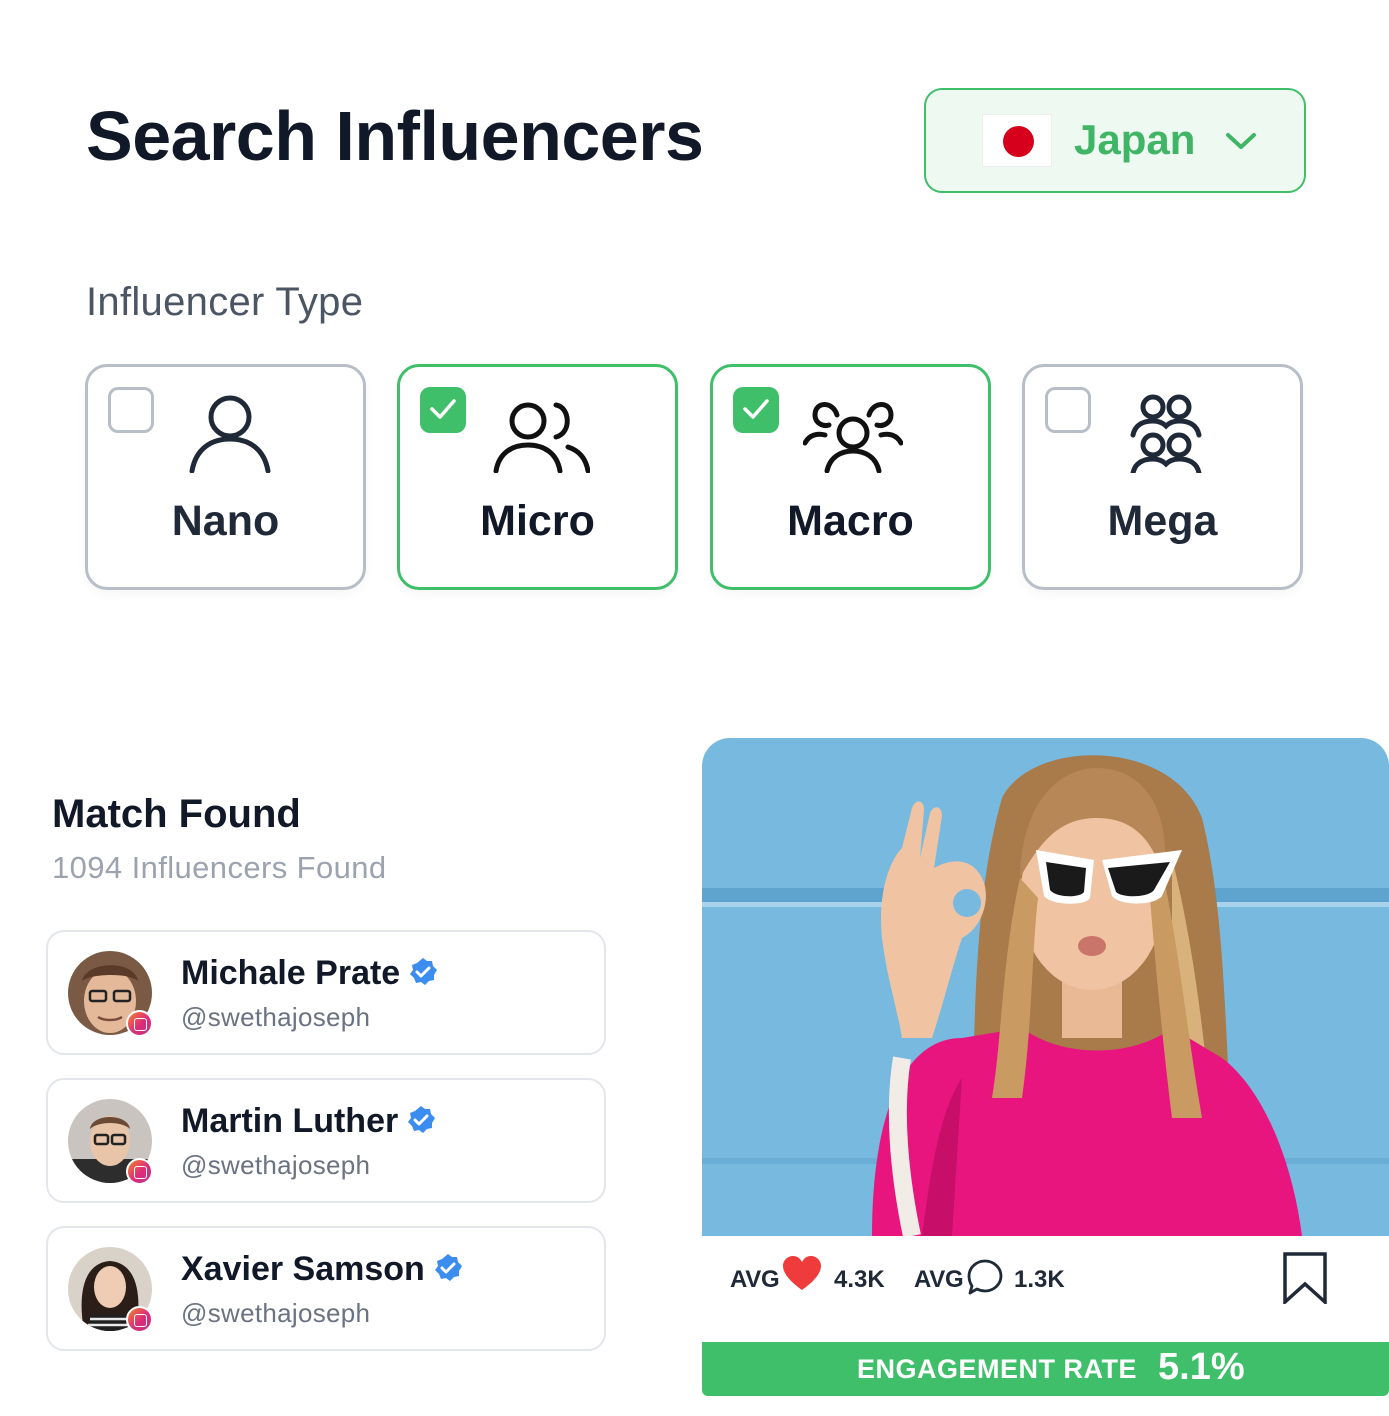 Image resolution: width=1389 pixels, height=1416 pixels. I want to click on country-name: Japan, so click(1135, 139).